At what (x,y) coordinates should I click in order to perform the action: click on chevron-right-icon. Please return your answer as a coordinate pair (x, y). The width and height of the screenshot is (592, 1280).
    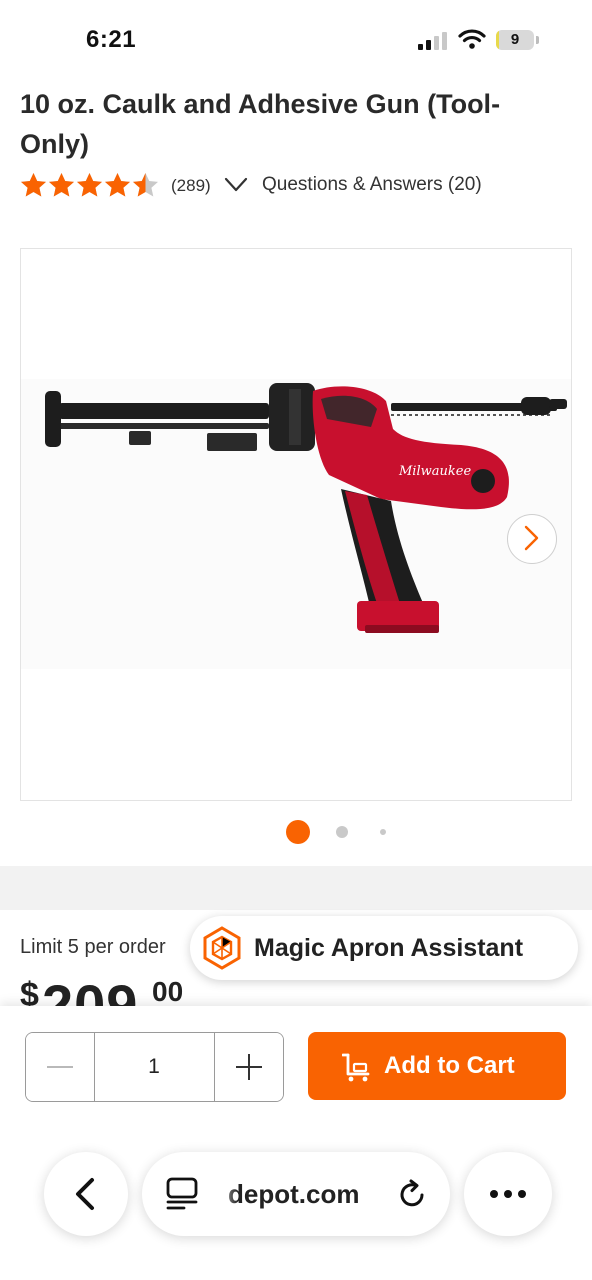
    Looking at the image, I should click on (531, 538).